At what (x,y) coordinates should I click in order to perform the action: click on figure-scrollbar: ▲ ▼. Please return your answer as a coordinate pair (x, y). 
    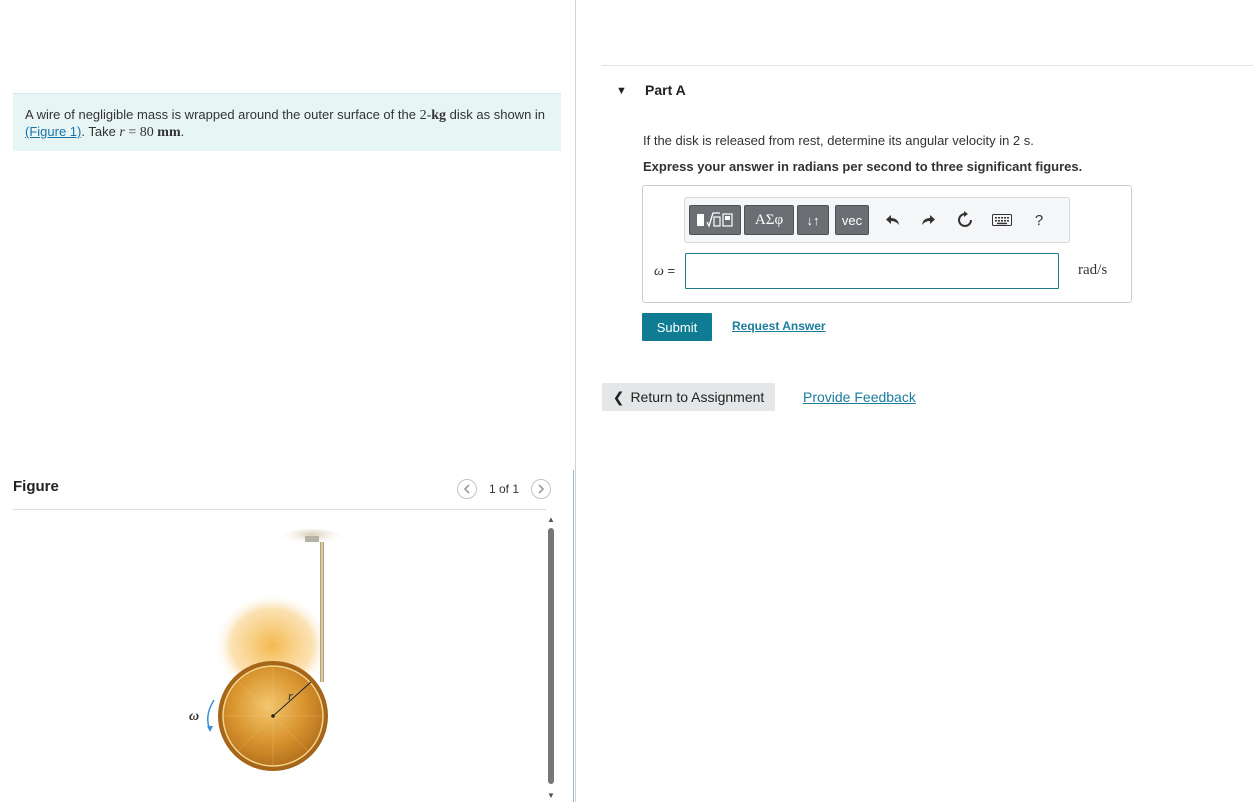
    Looking at the image, I should click on (551, 657).